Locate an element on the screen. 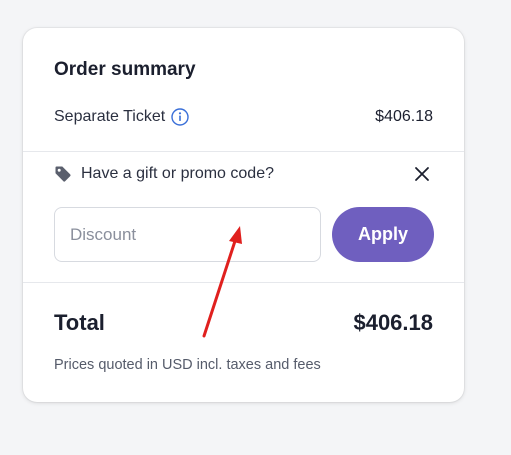 The width and height of the screenshot is (511, 455). ticket-label: Separate Ticket is located at coordinates (110, 116).